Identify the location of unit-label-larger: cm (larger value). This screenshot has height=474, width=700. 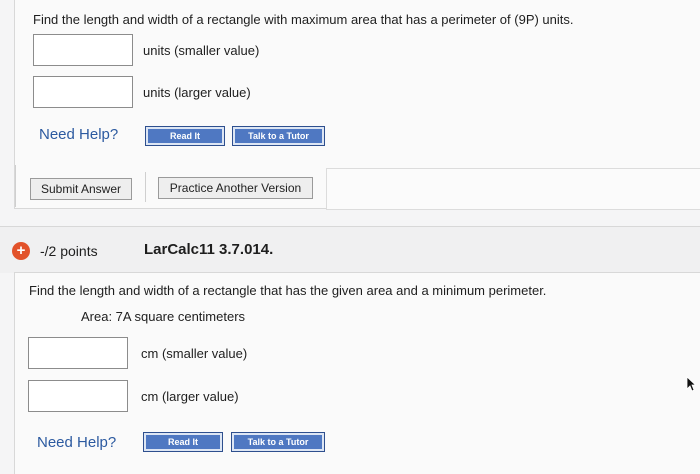
(190, 396).